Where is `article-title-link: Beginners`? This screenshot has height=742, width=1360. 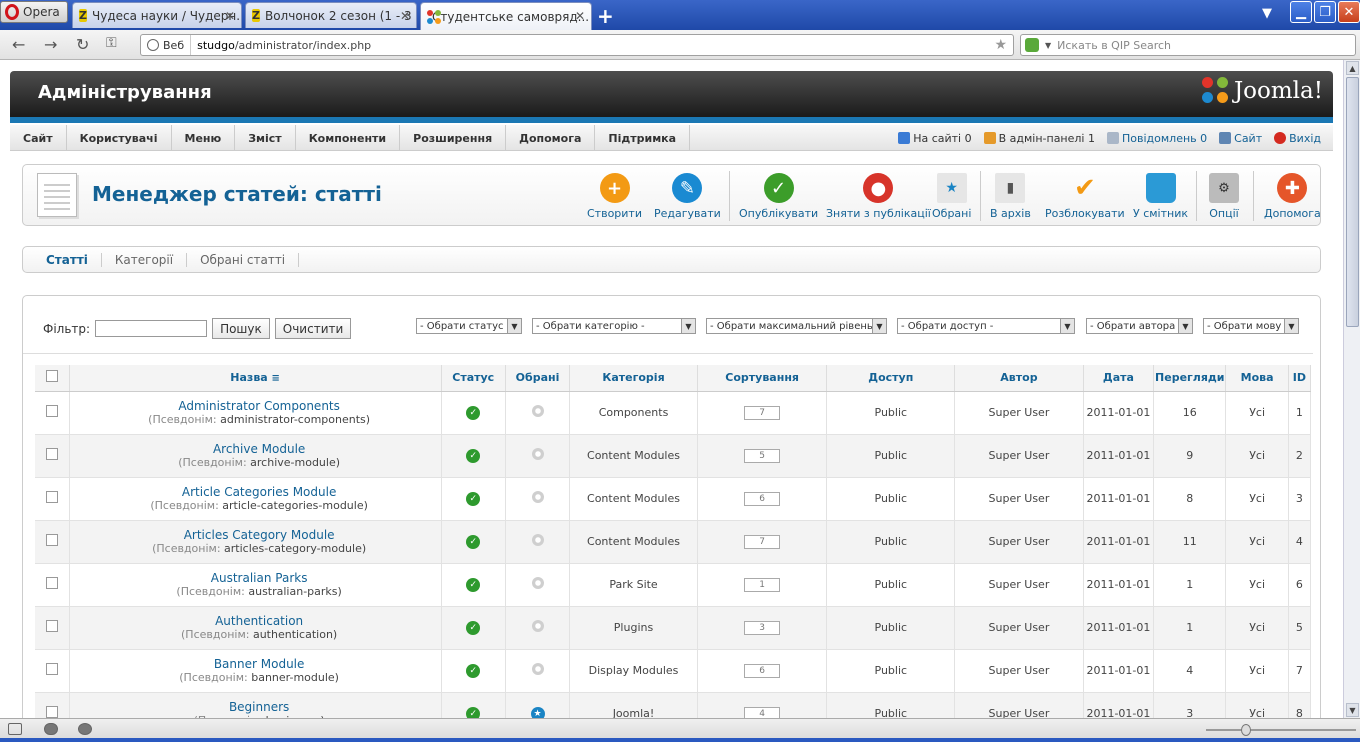
article-title-link: Beginners is located at coordinates (259, 707).